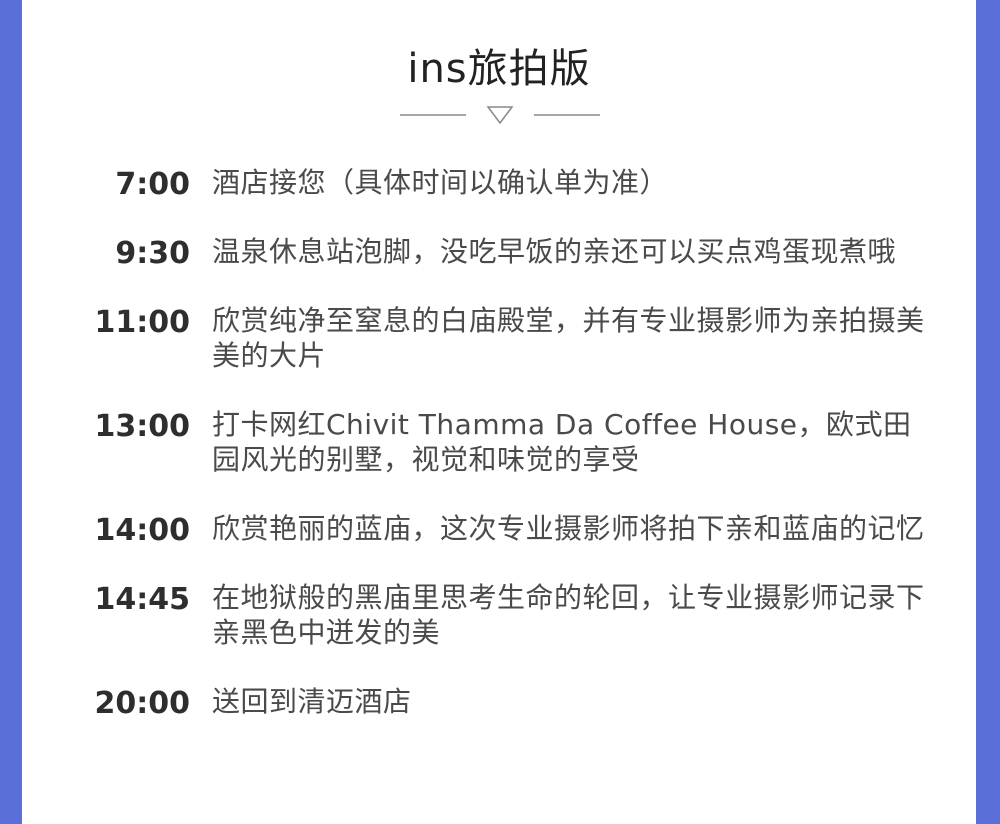  I want to click on title-divider, so click(500, 115).